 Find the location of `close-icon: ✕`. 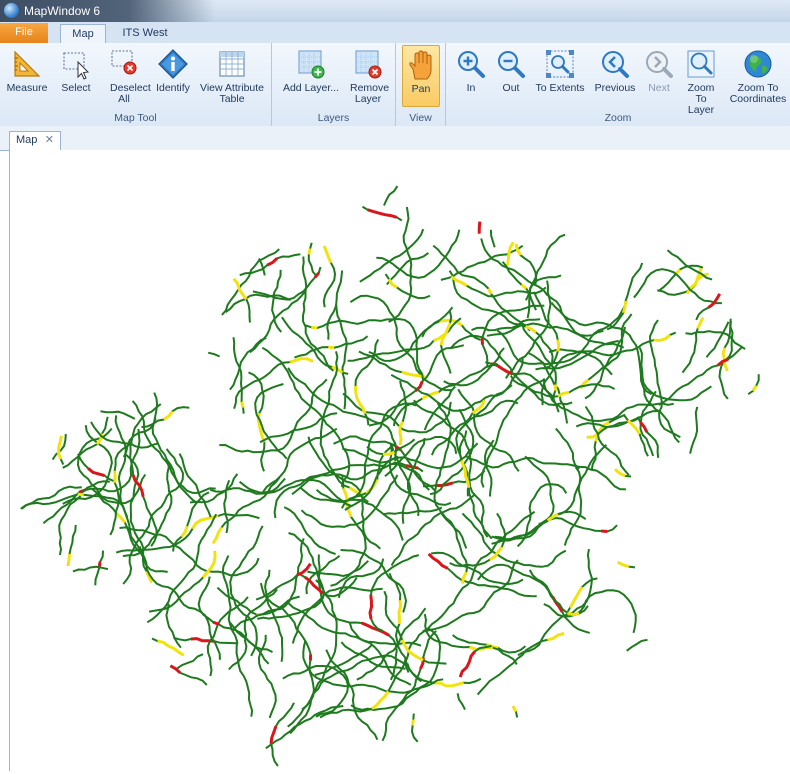

close-icon: ✕ is located at coordinates (49, 140).